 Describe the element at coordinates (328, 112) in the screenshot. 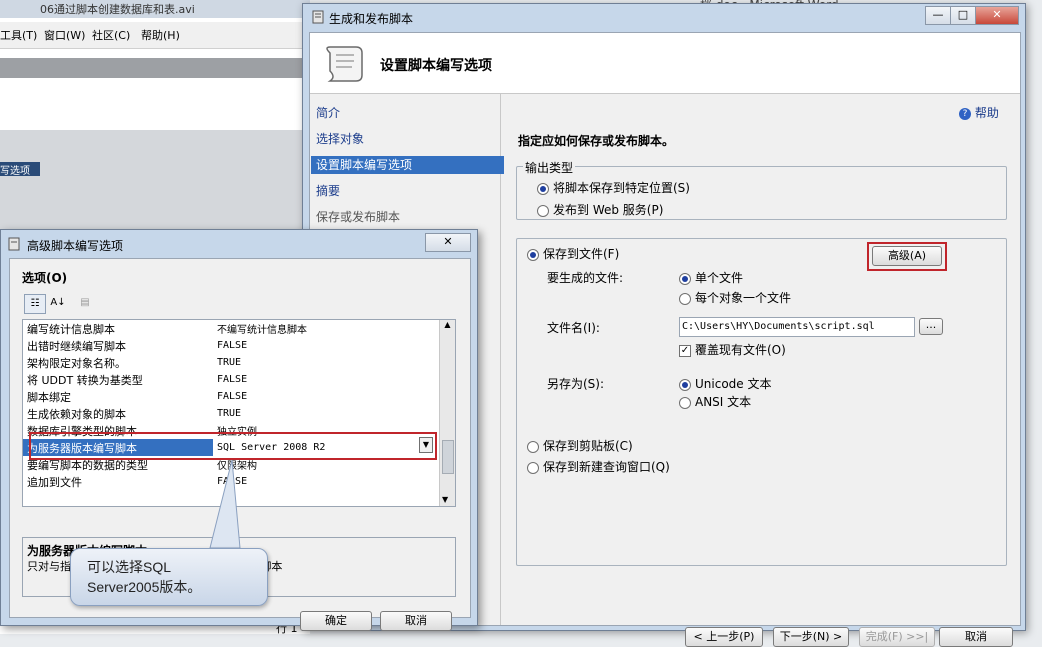

I see `nav-intro: 简介` at that location.